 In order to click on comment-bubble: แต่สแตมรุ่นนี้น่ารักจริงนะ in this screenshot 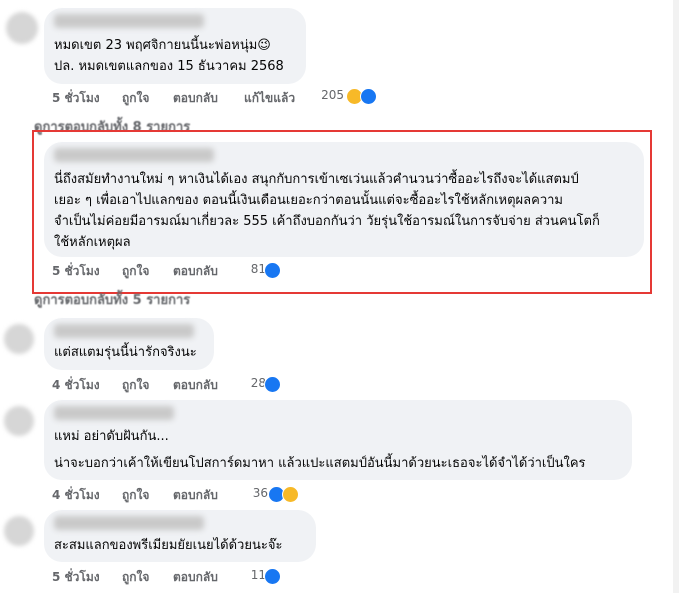, I will do `click(129, 344)`.